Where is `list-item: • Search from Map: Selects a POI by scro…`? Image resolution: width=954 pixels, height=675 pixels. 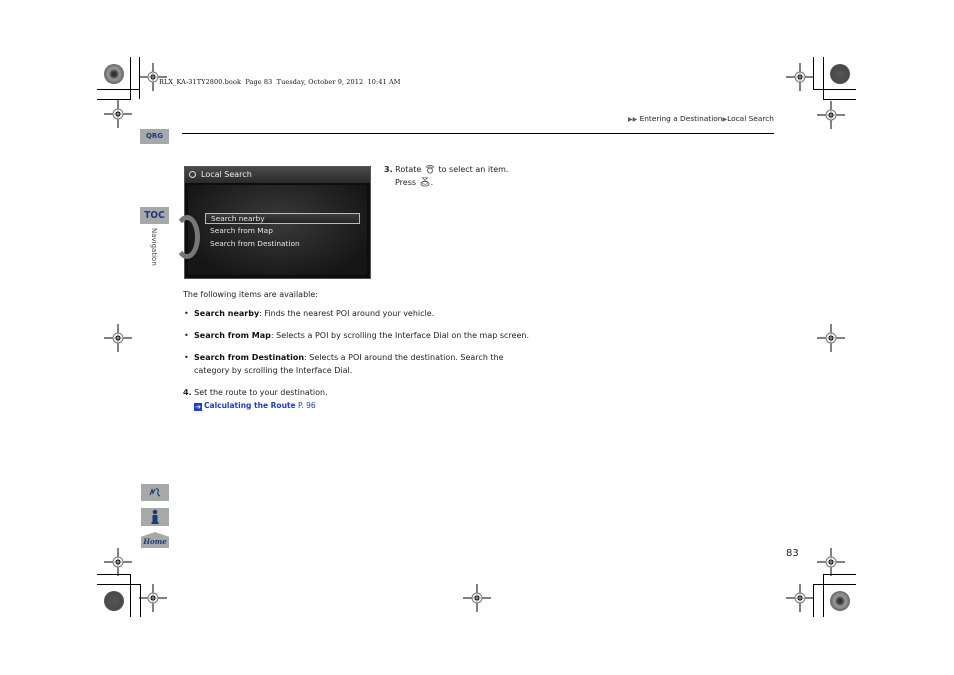 list-item: • Search from Map: Selects a POI by scro… is located at coordinates (369, 335).